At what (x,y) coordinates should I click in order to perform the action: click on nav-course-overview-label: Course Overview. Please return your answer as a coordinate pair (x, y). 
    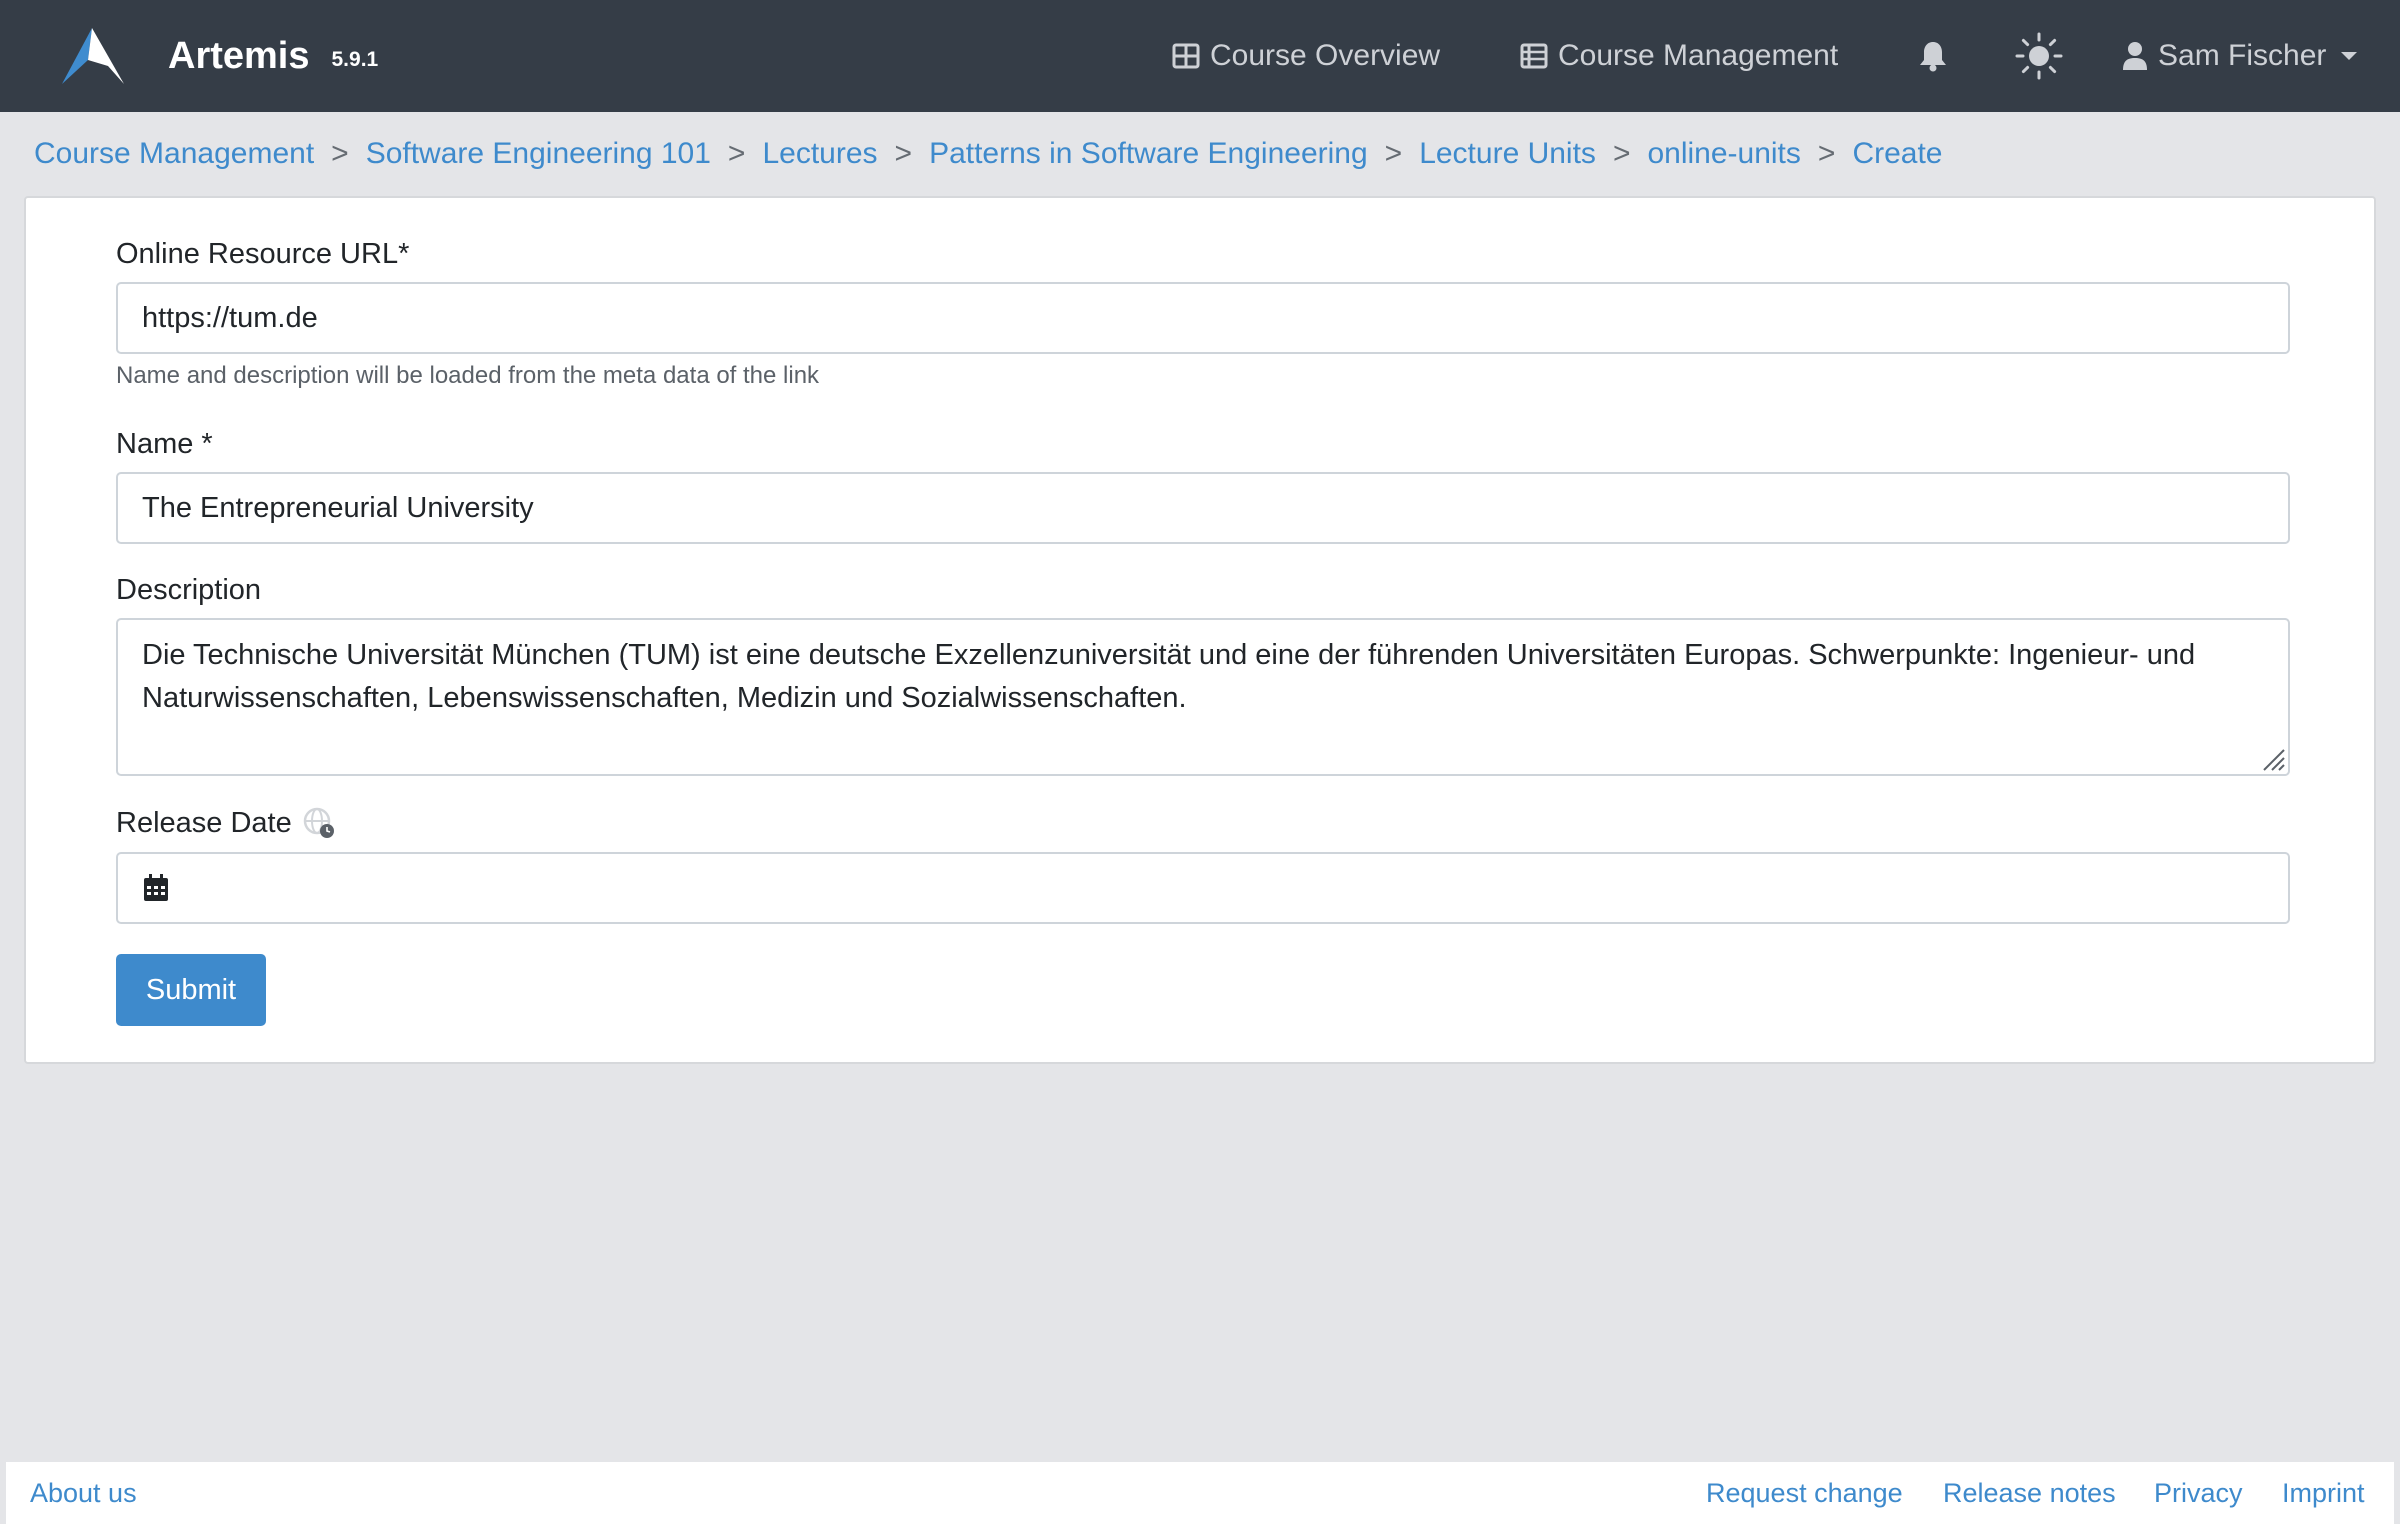
    Looking at the image, I should click on (1325, 55).